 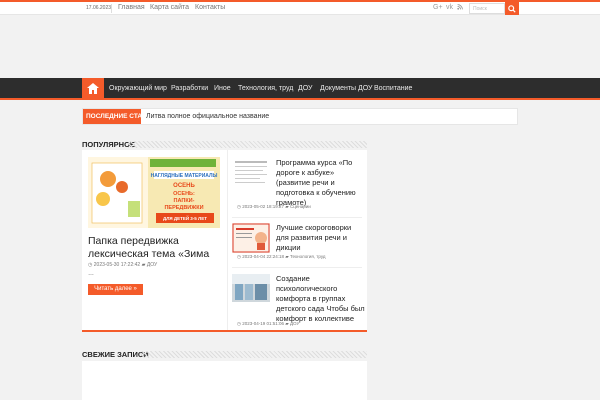 I want to click on post-category: ДОУ, so click(x=294, y=323).